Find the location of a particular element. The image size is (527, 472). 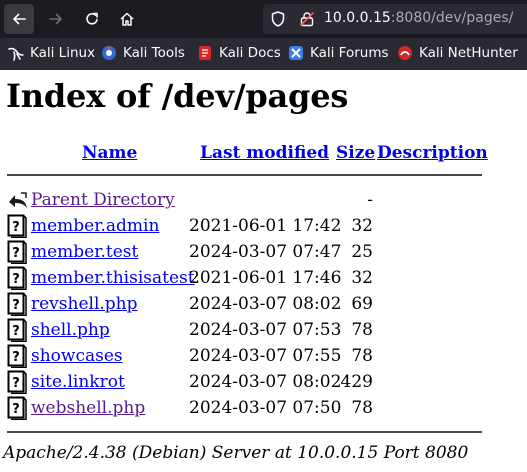

file-link: revshell.php is located at coordinates (84, 304).